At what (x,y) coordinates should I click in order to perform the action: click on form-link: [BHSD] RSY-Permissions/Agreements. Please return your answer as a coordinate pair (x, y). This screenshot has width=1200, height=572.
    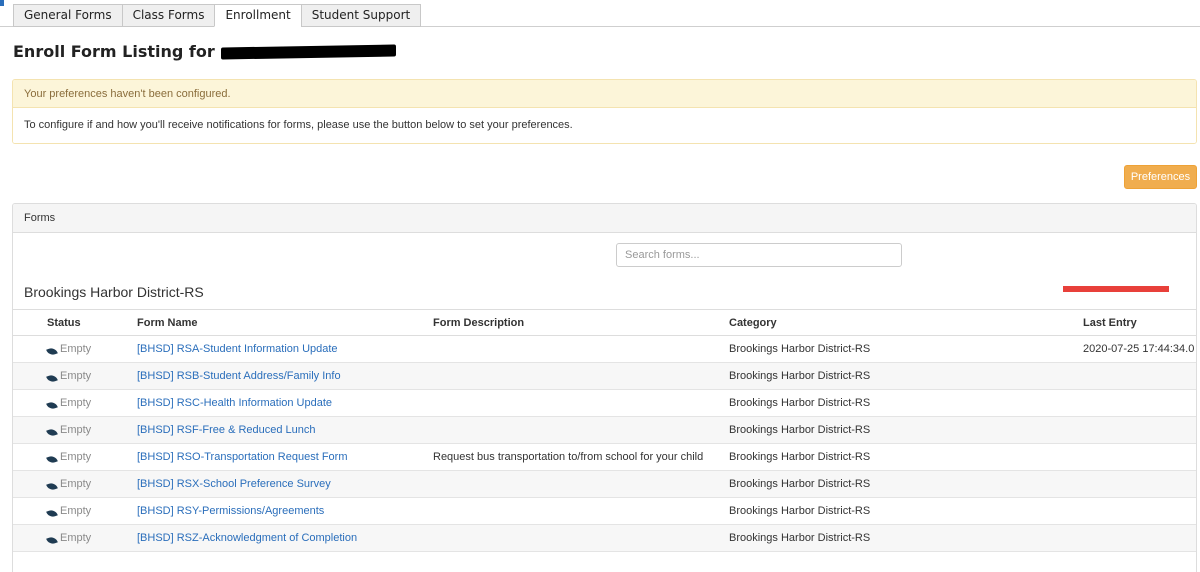
    Looking at the image, I should click on (230, 511).